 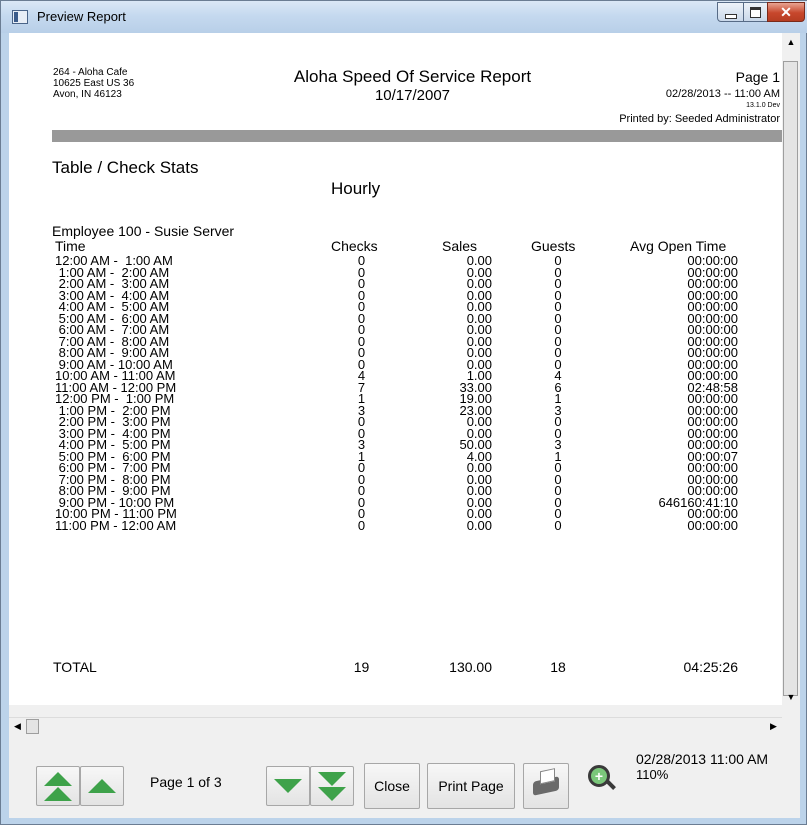 I want to click on total-sales: 130.00, so click(x=470, y=667).